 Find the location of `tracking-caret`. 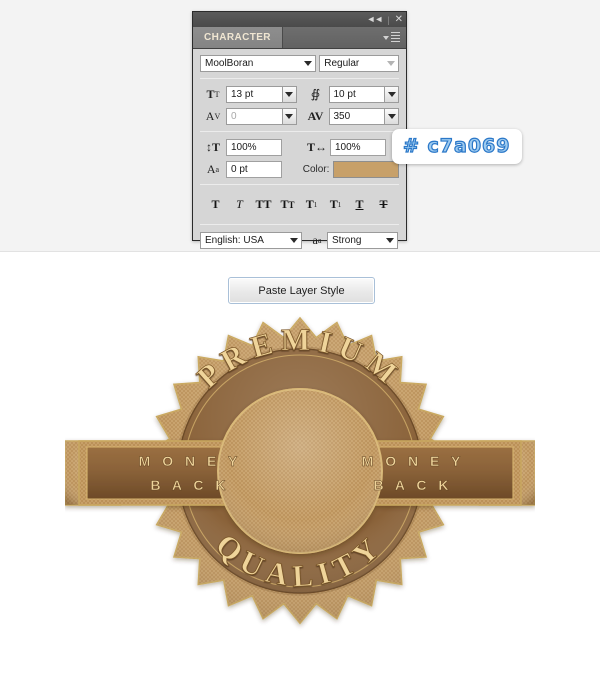

tracking-caret is located at coordinates (391, 116).